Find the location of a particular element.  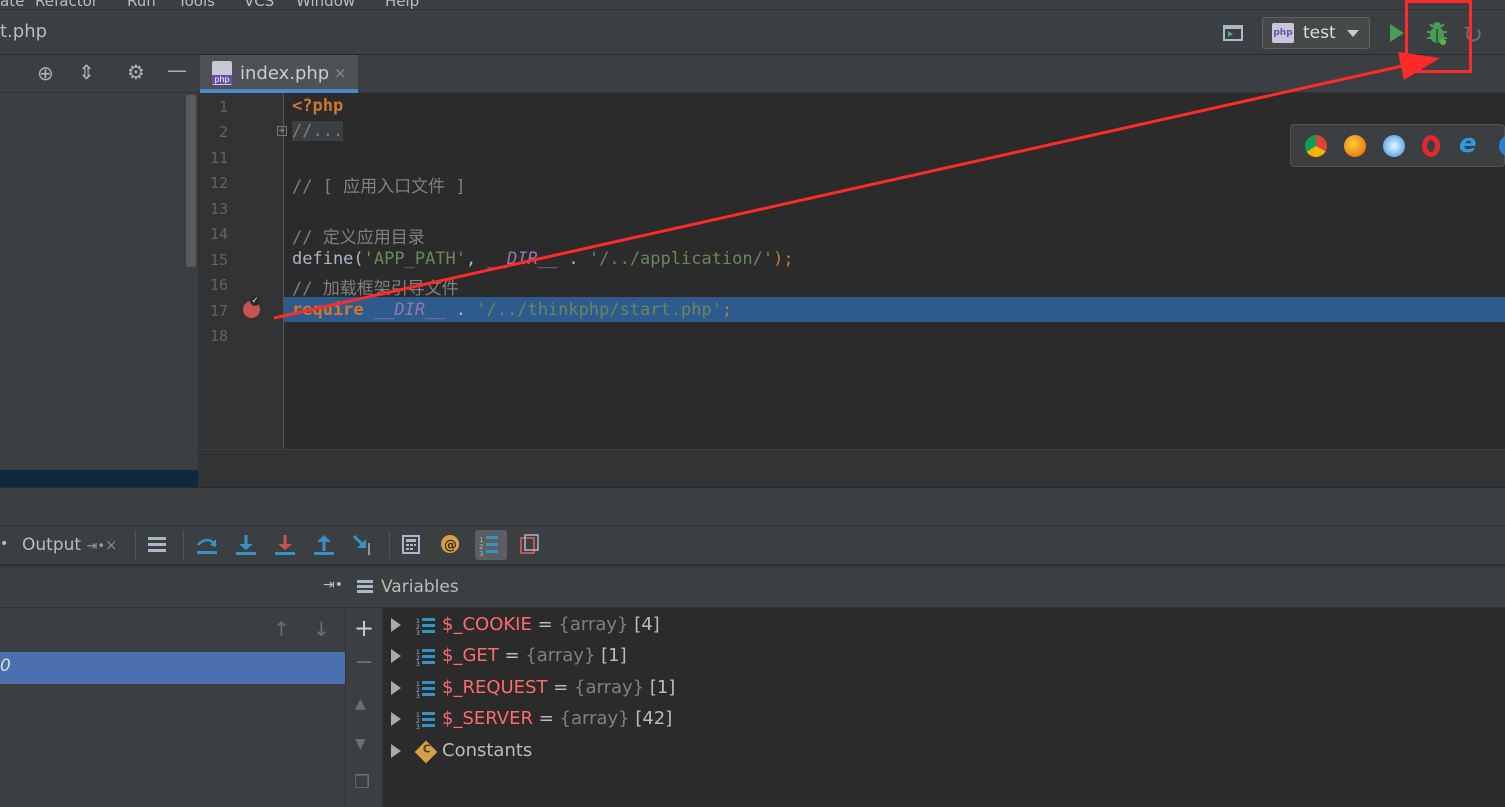

project-toolbar: ⊕ ⇕ ⚙ — is located at coordinates (99, 74).